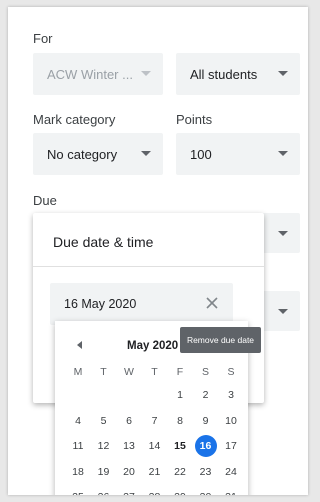 The height and width of the screenshot is (502, 320). What do you see at coordinates (194, 119) in the screenshot?
I see `points-label: Points` at bounding box center [194, 119].